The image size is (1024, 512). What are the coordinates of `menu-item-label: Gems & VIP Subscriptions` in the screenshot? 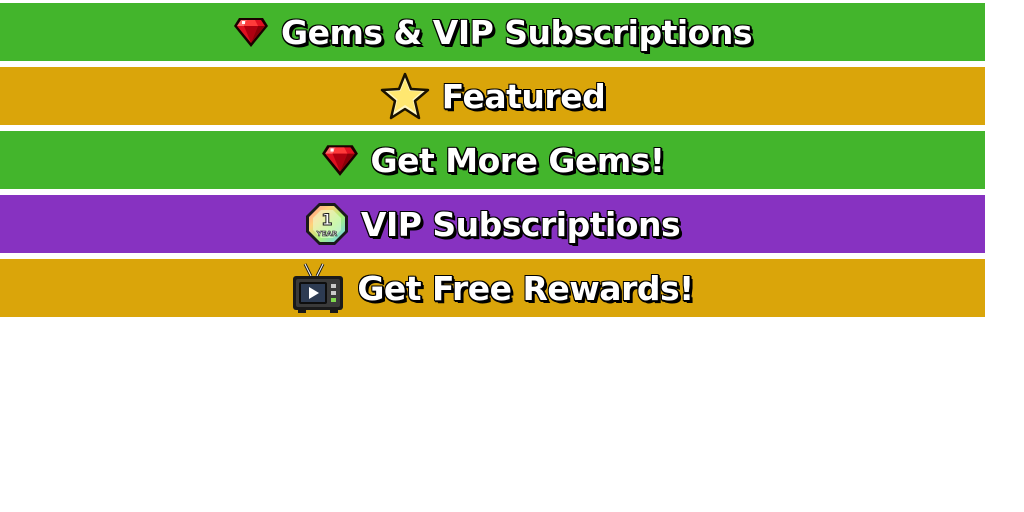 It's located at (516, 32).